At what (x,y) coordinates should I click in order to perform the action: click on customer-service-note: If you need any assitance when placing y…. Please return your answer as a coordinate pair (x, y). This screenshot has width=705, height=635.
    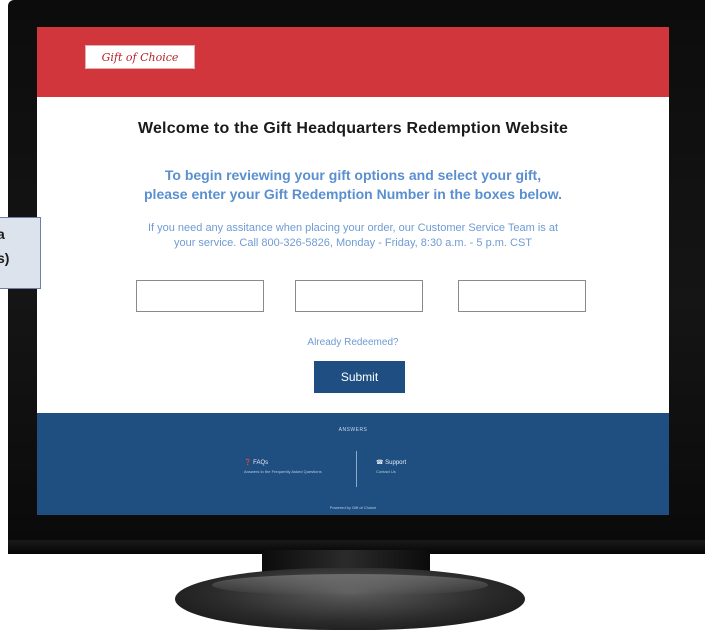
    Looking at the image, I should click on (353, 236).